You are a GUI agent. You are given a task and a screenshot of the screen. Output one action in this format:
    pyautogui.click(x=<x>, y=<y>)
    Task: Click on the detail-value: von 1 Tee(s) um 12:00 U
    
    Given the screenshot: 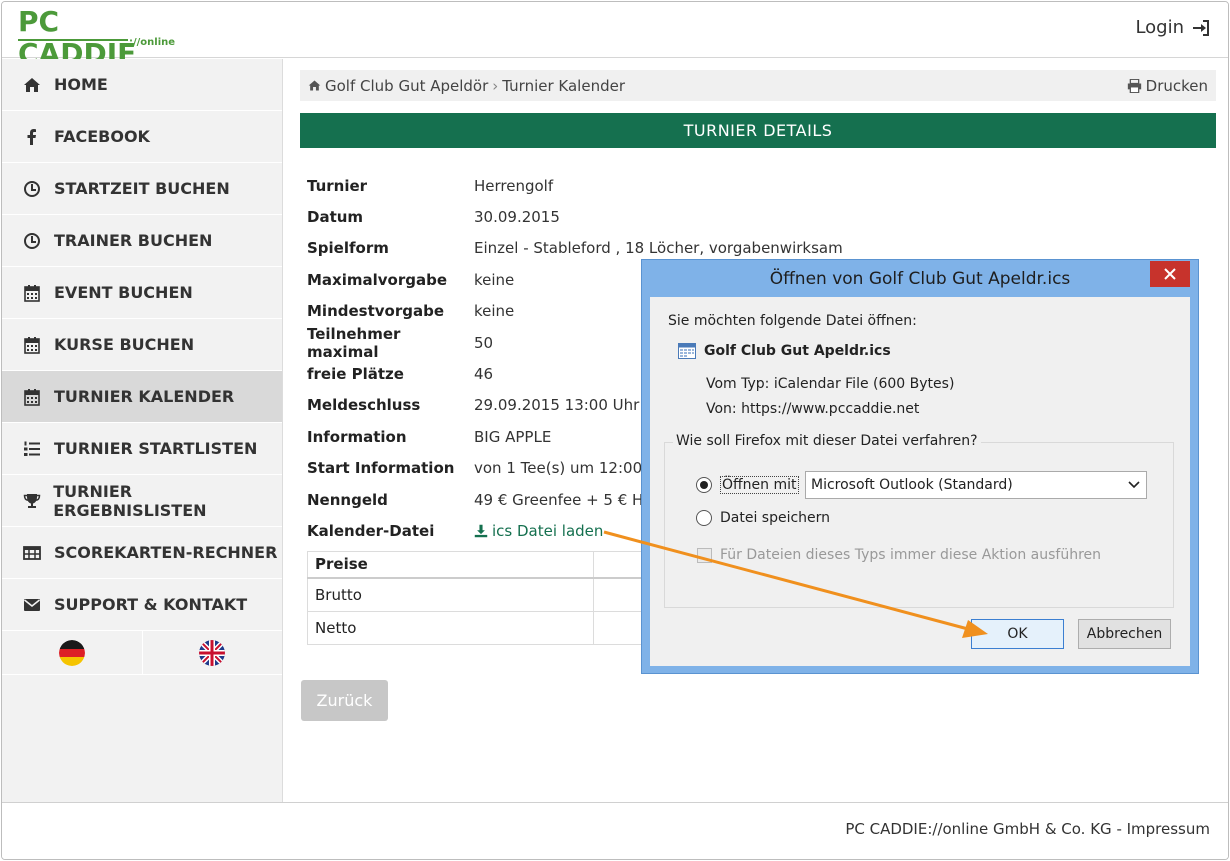 What is the action you would take?
    pyautogui.click(x=566, y=468)
    